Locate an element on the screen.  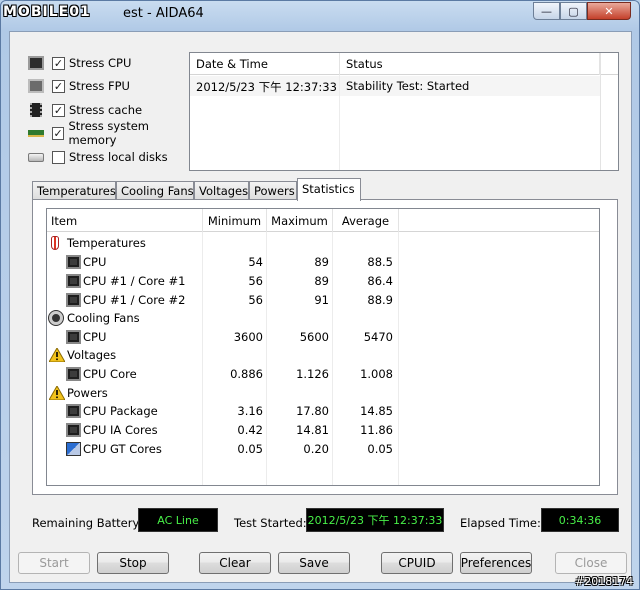
stress-cache-option: ✓ Stress cache is located at coordinates (113, 110).